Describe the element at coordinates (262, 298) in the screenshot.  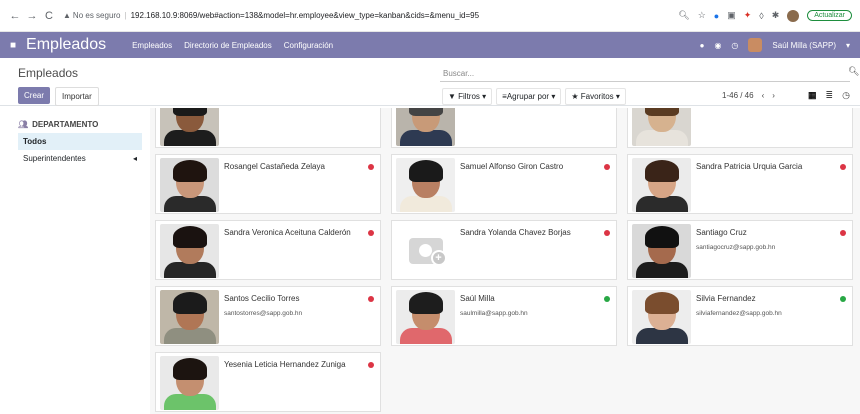
I see `employee-name: Santos Cecilio Torres` at that location.